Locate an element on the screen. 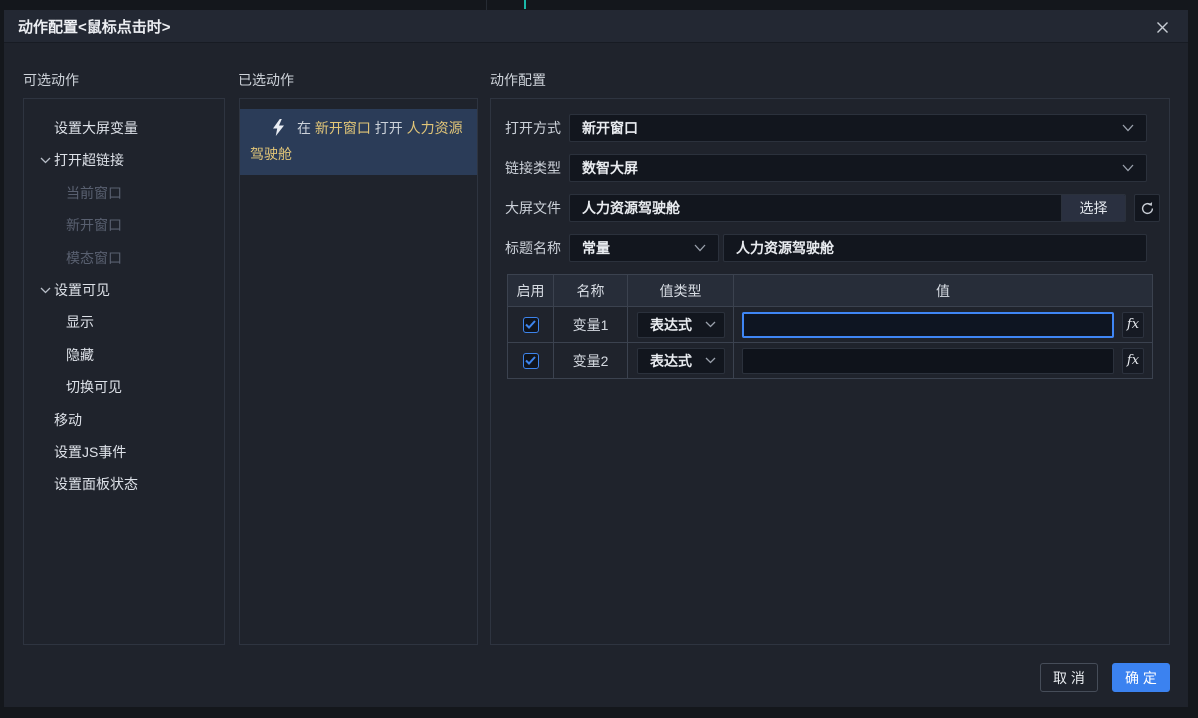 The width and height of the screenshot is (1198, 718). lightning-icon is located at coordinates (278, 127).